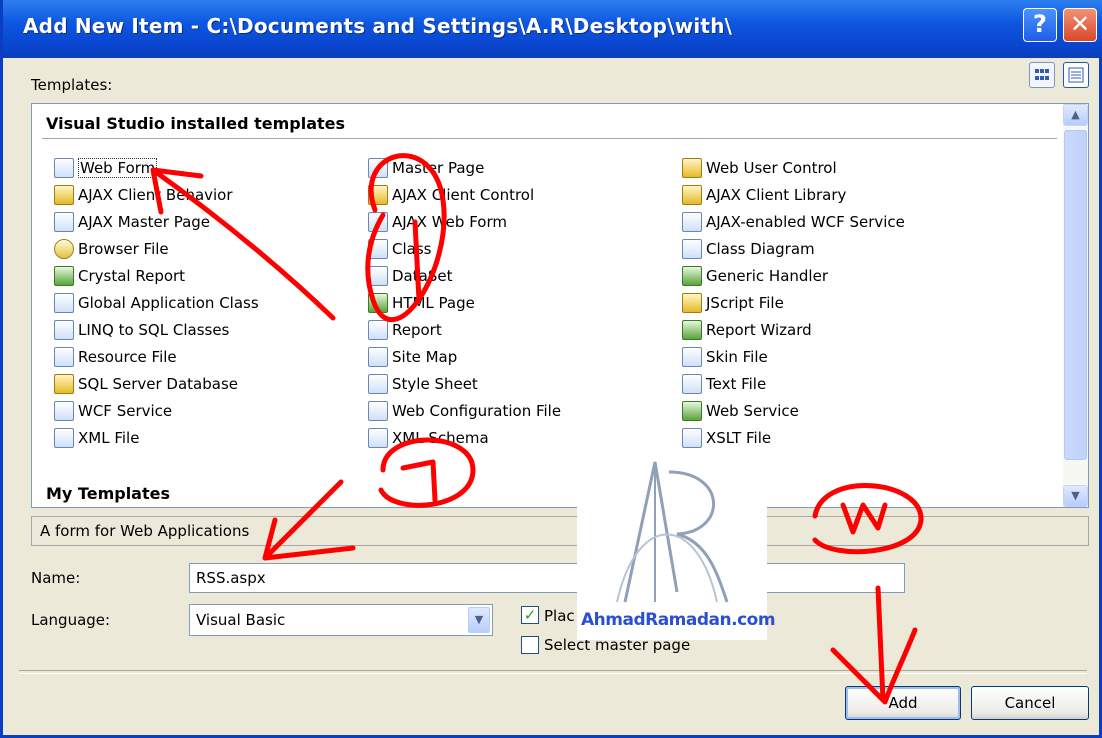  What do you see at coordinates (378, 384) in the screenshot?
I see `style-sheet-icon` at bounding box center [378, 384].